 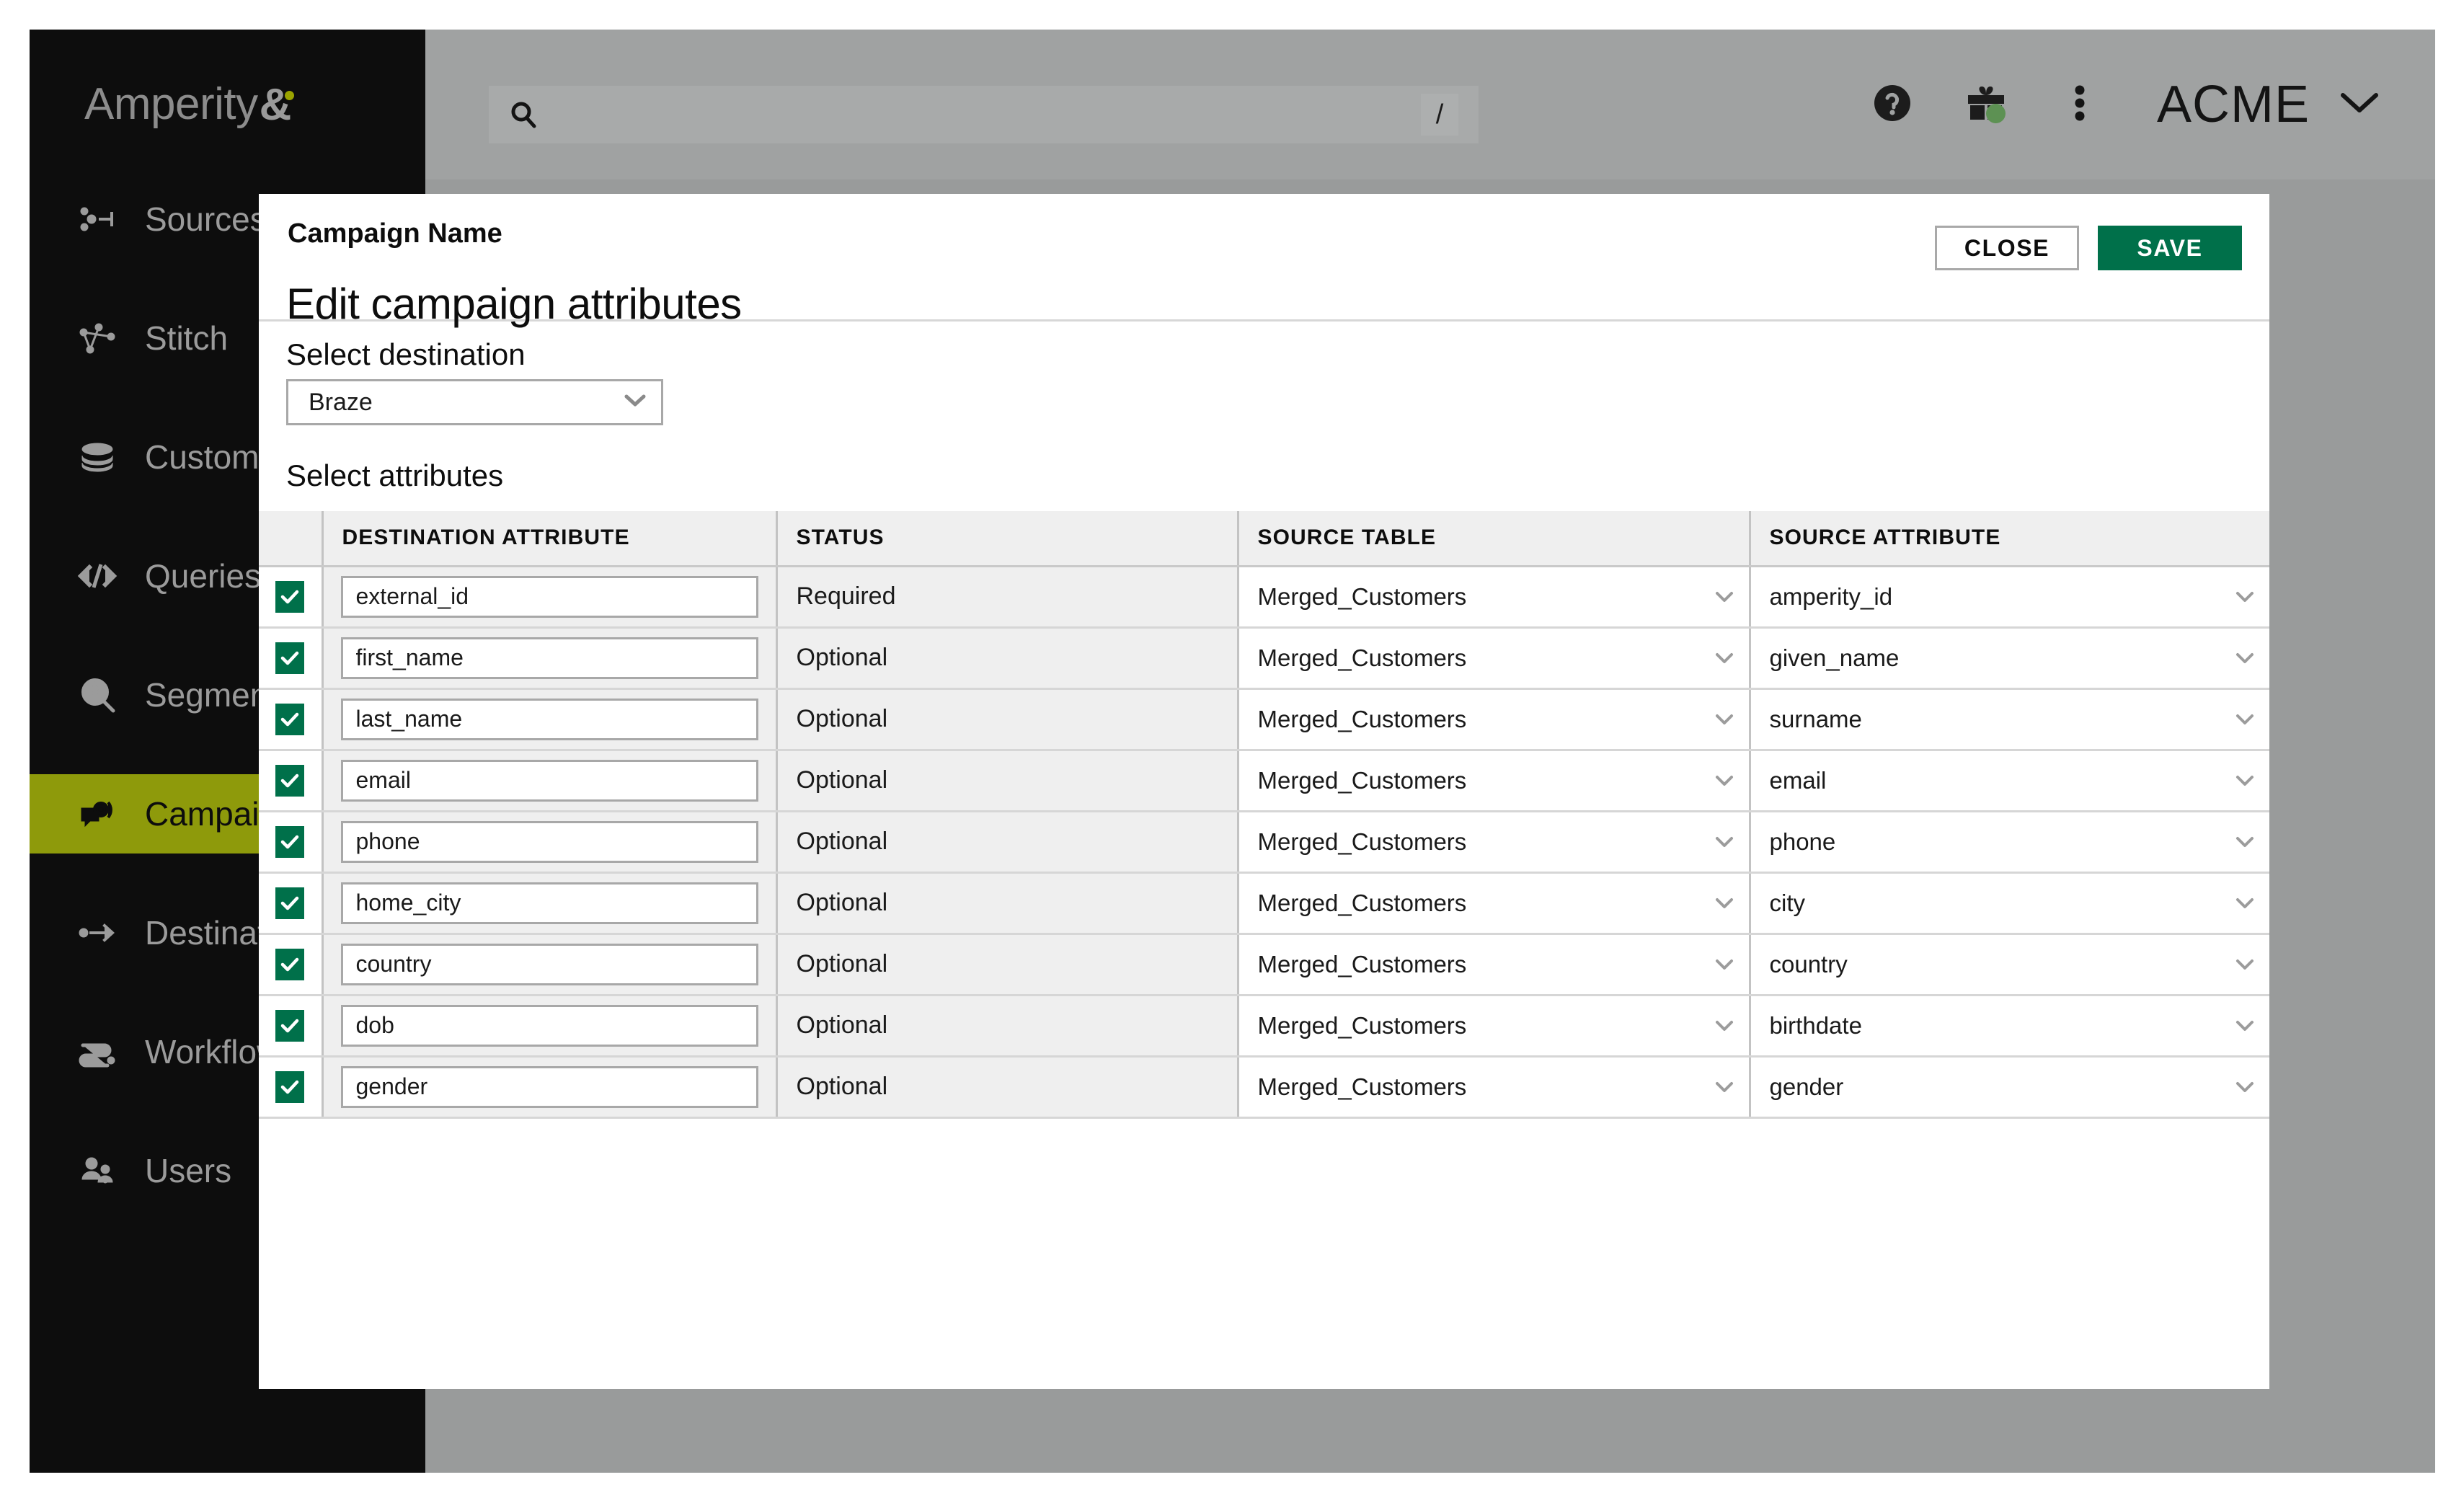 What do you see at coordinates (2007, 248) in the screenshot?
I see `close-button: CLOSE` at bounding box center [2007, 248].